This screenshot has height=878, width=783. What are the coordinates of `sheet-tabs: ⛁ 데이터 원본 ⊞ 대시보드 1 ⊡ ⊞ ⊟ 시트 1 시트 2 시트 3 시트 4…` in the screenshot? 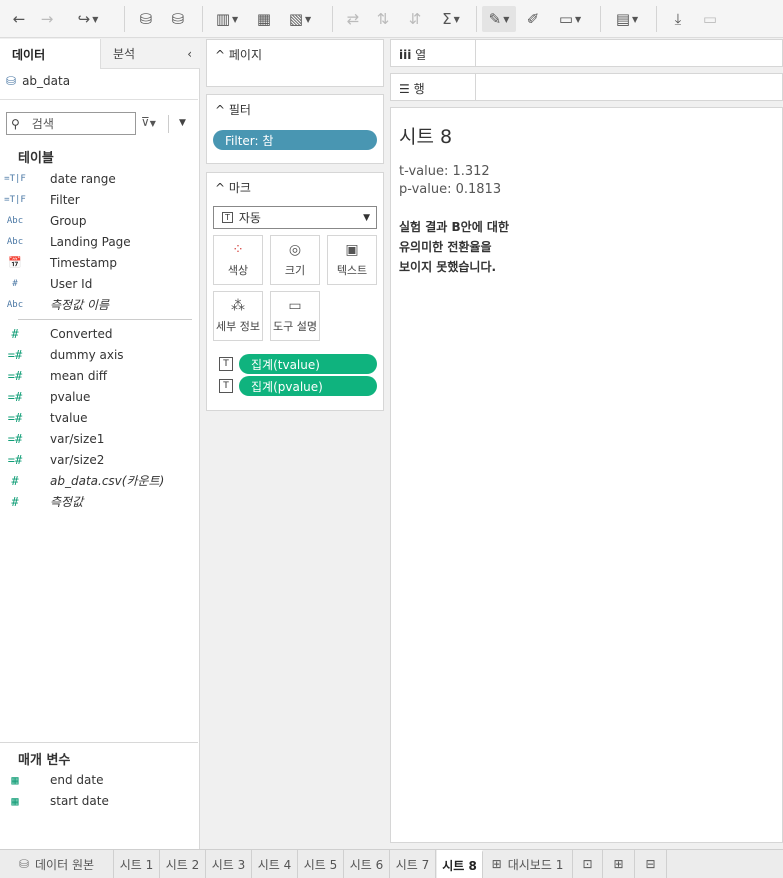 It's located at (391, 863).